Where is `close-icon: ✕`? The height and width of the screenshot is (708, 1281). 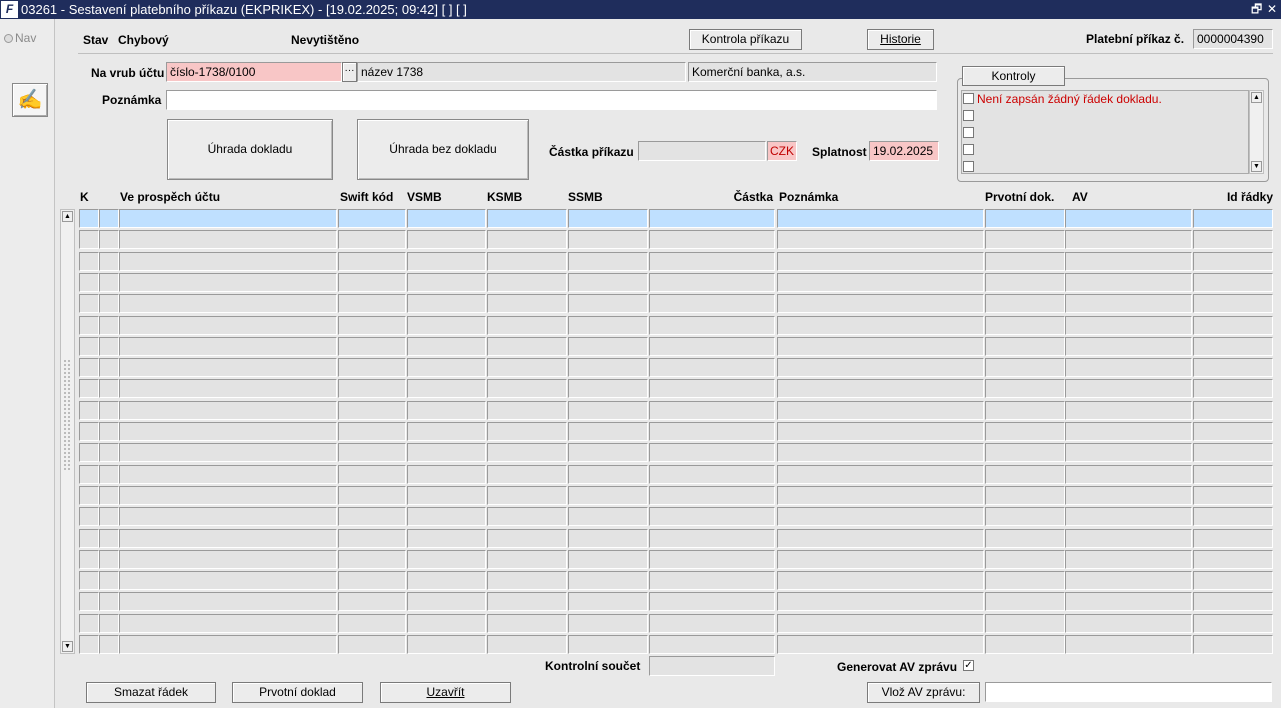 close-icon: ✕ is located at coordinates (1272, 9).